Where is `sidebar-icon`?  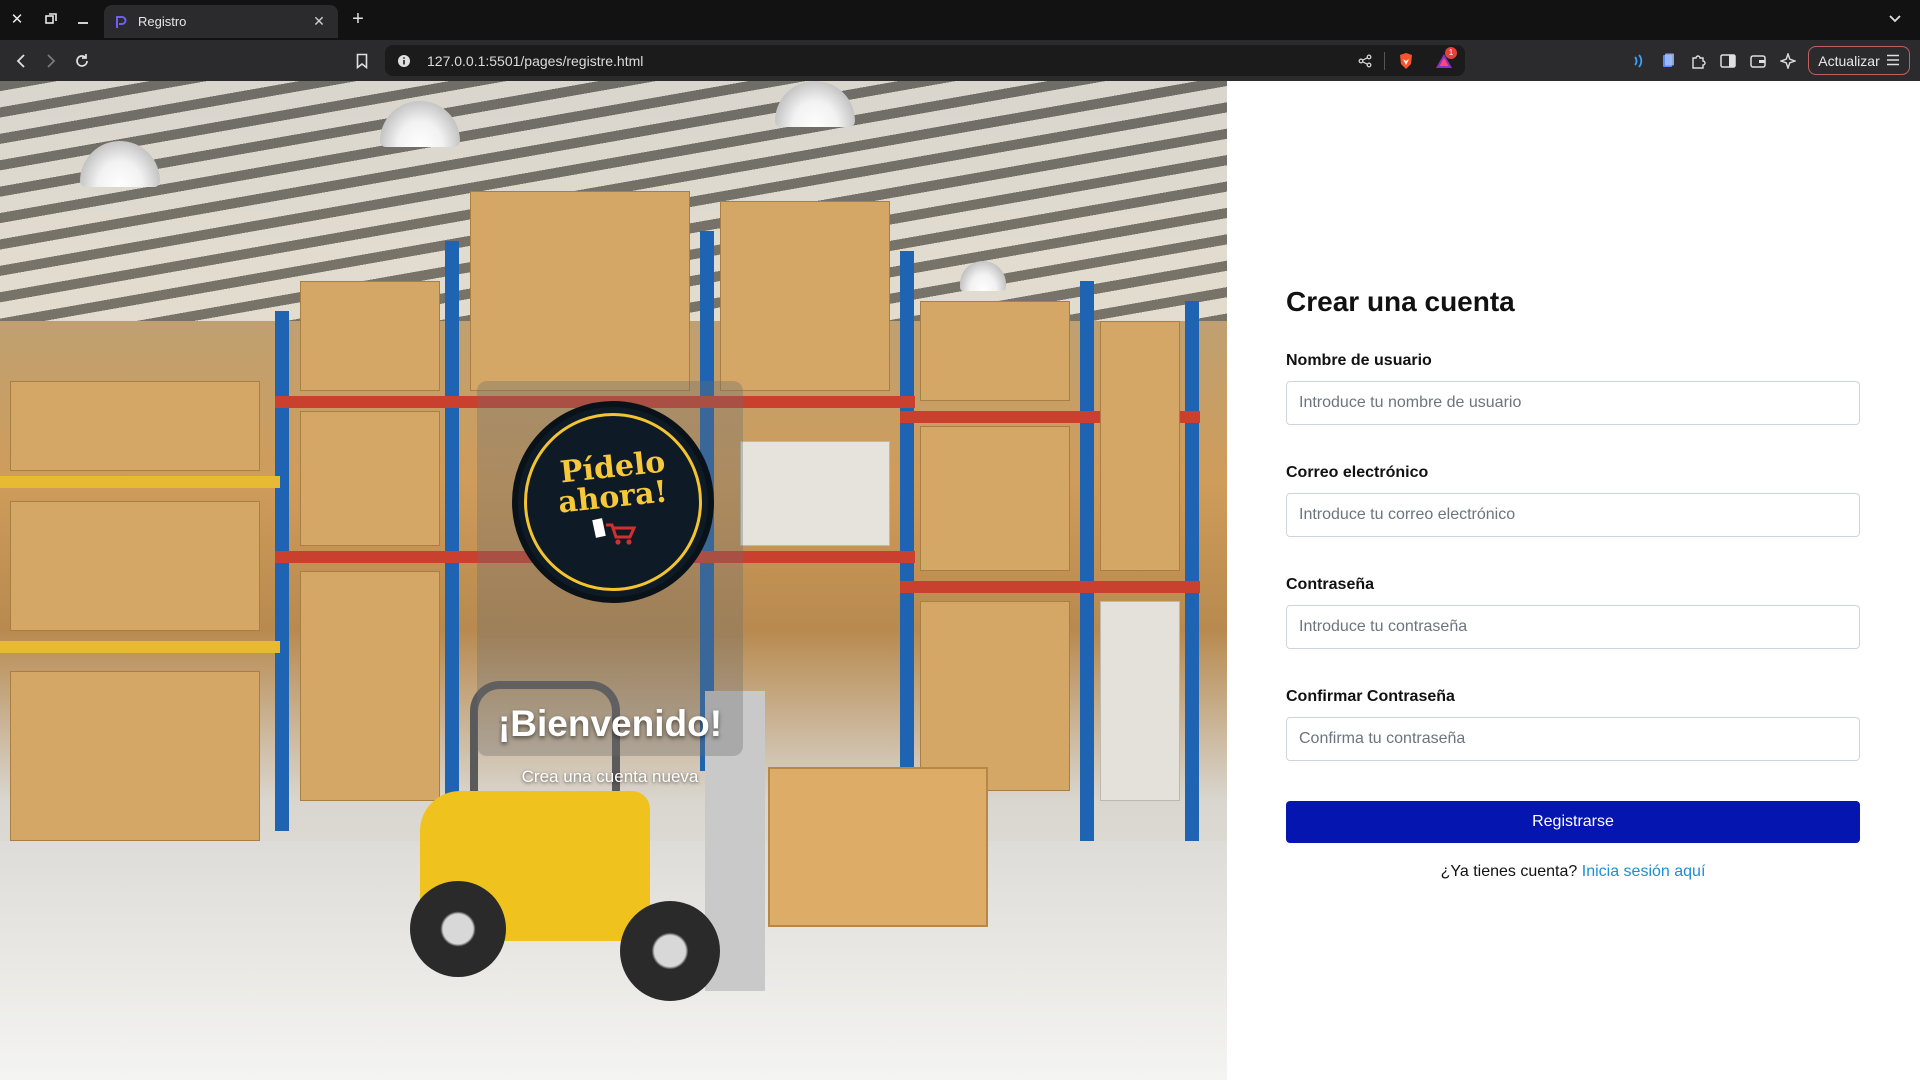
sidebar-icon is located at coordinates (1728, 61).